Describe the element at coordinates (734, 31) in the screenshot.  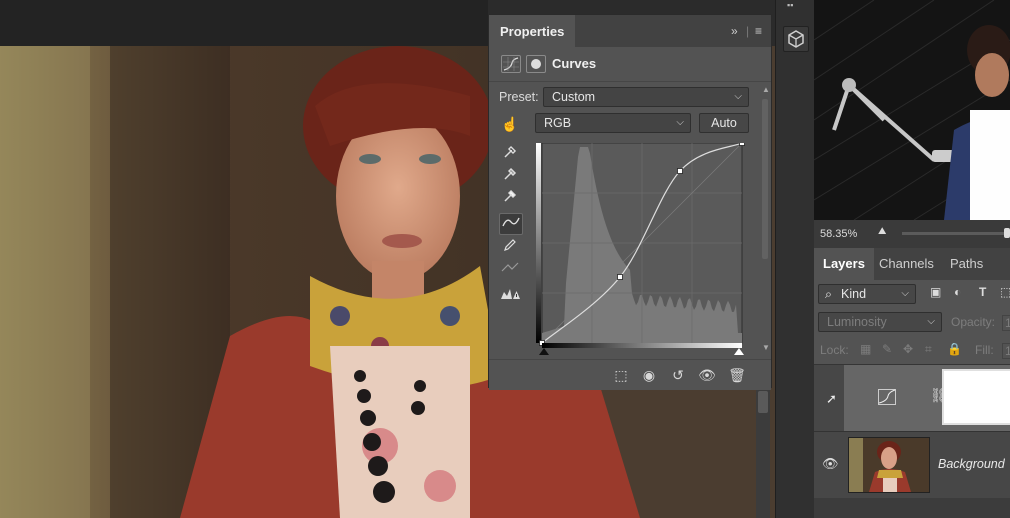
I see `collapse-icon: »` at that location.